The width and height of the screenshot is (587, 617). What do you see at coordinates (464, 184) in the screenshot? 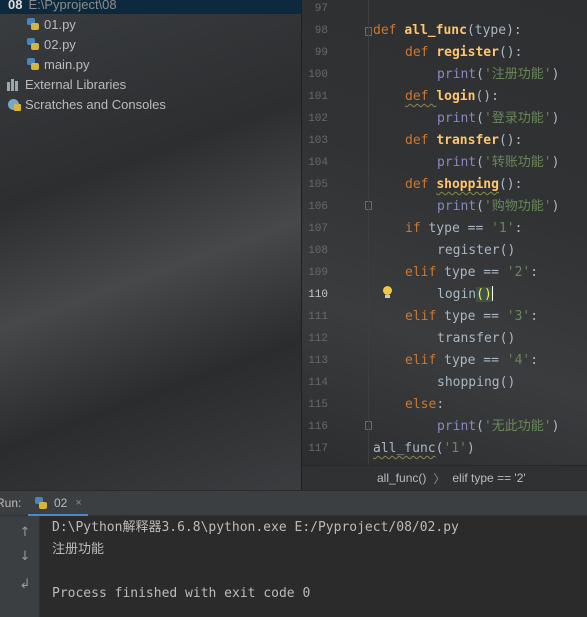
I see `code-line-105: def shopping():` at bounding box center [464, 184].